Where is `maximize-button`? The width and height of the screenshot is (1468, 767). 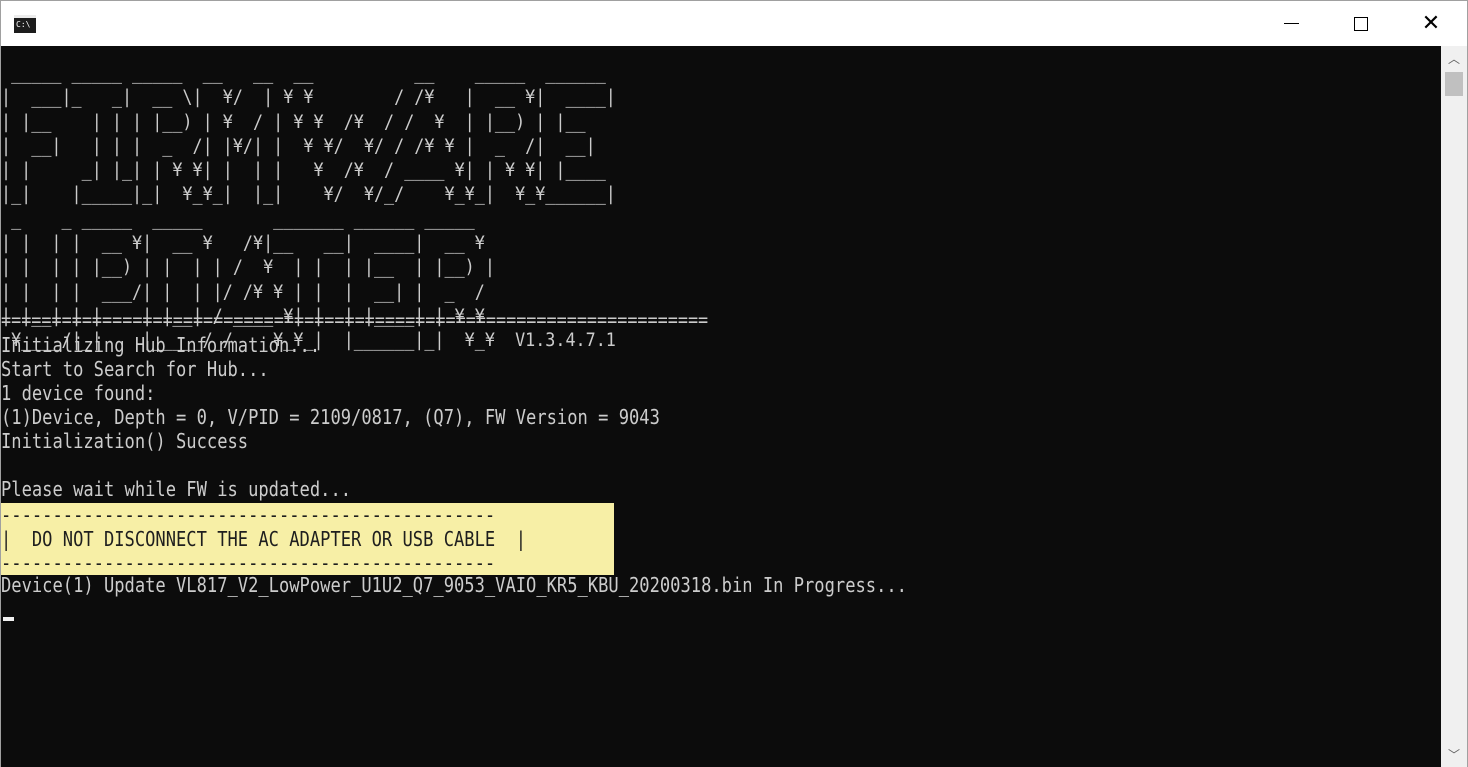 maximize-button is located at coordinates (1361, 23).